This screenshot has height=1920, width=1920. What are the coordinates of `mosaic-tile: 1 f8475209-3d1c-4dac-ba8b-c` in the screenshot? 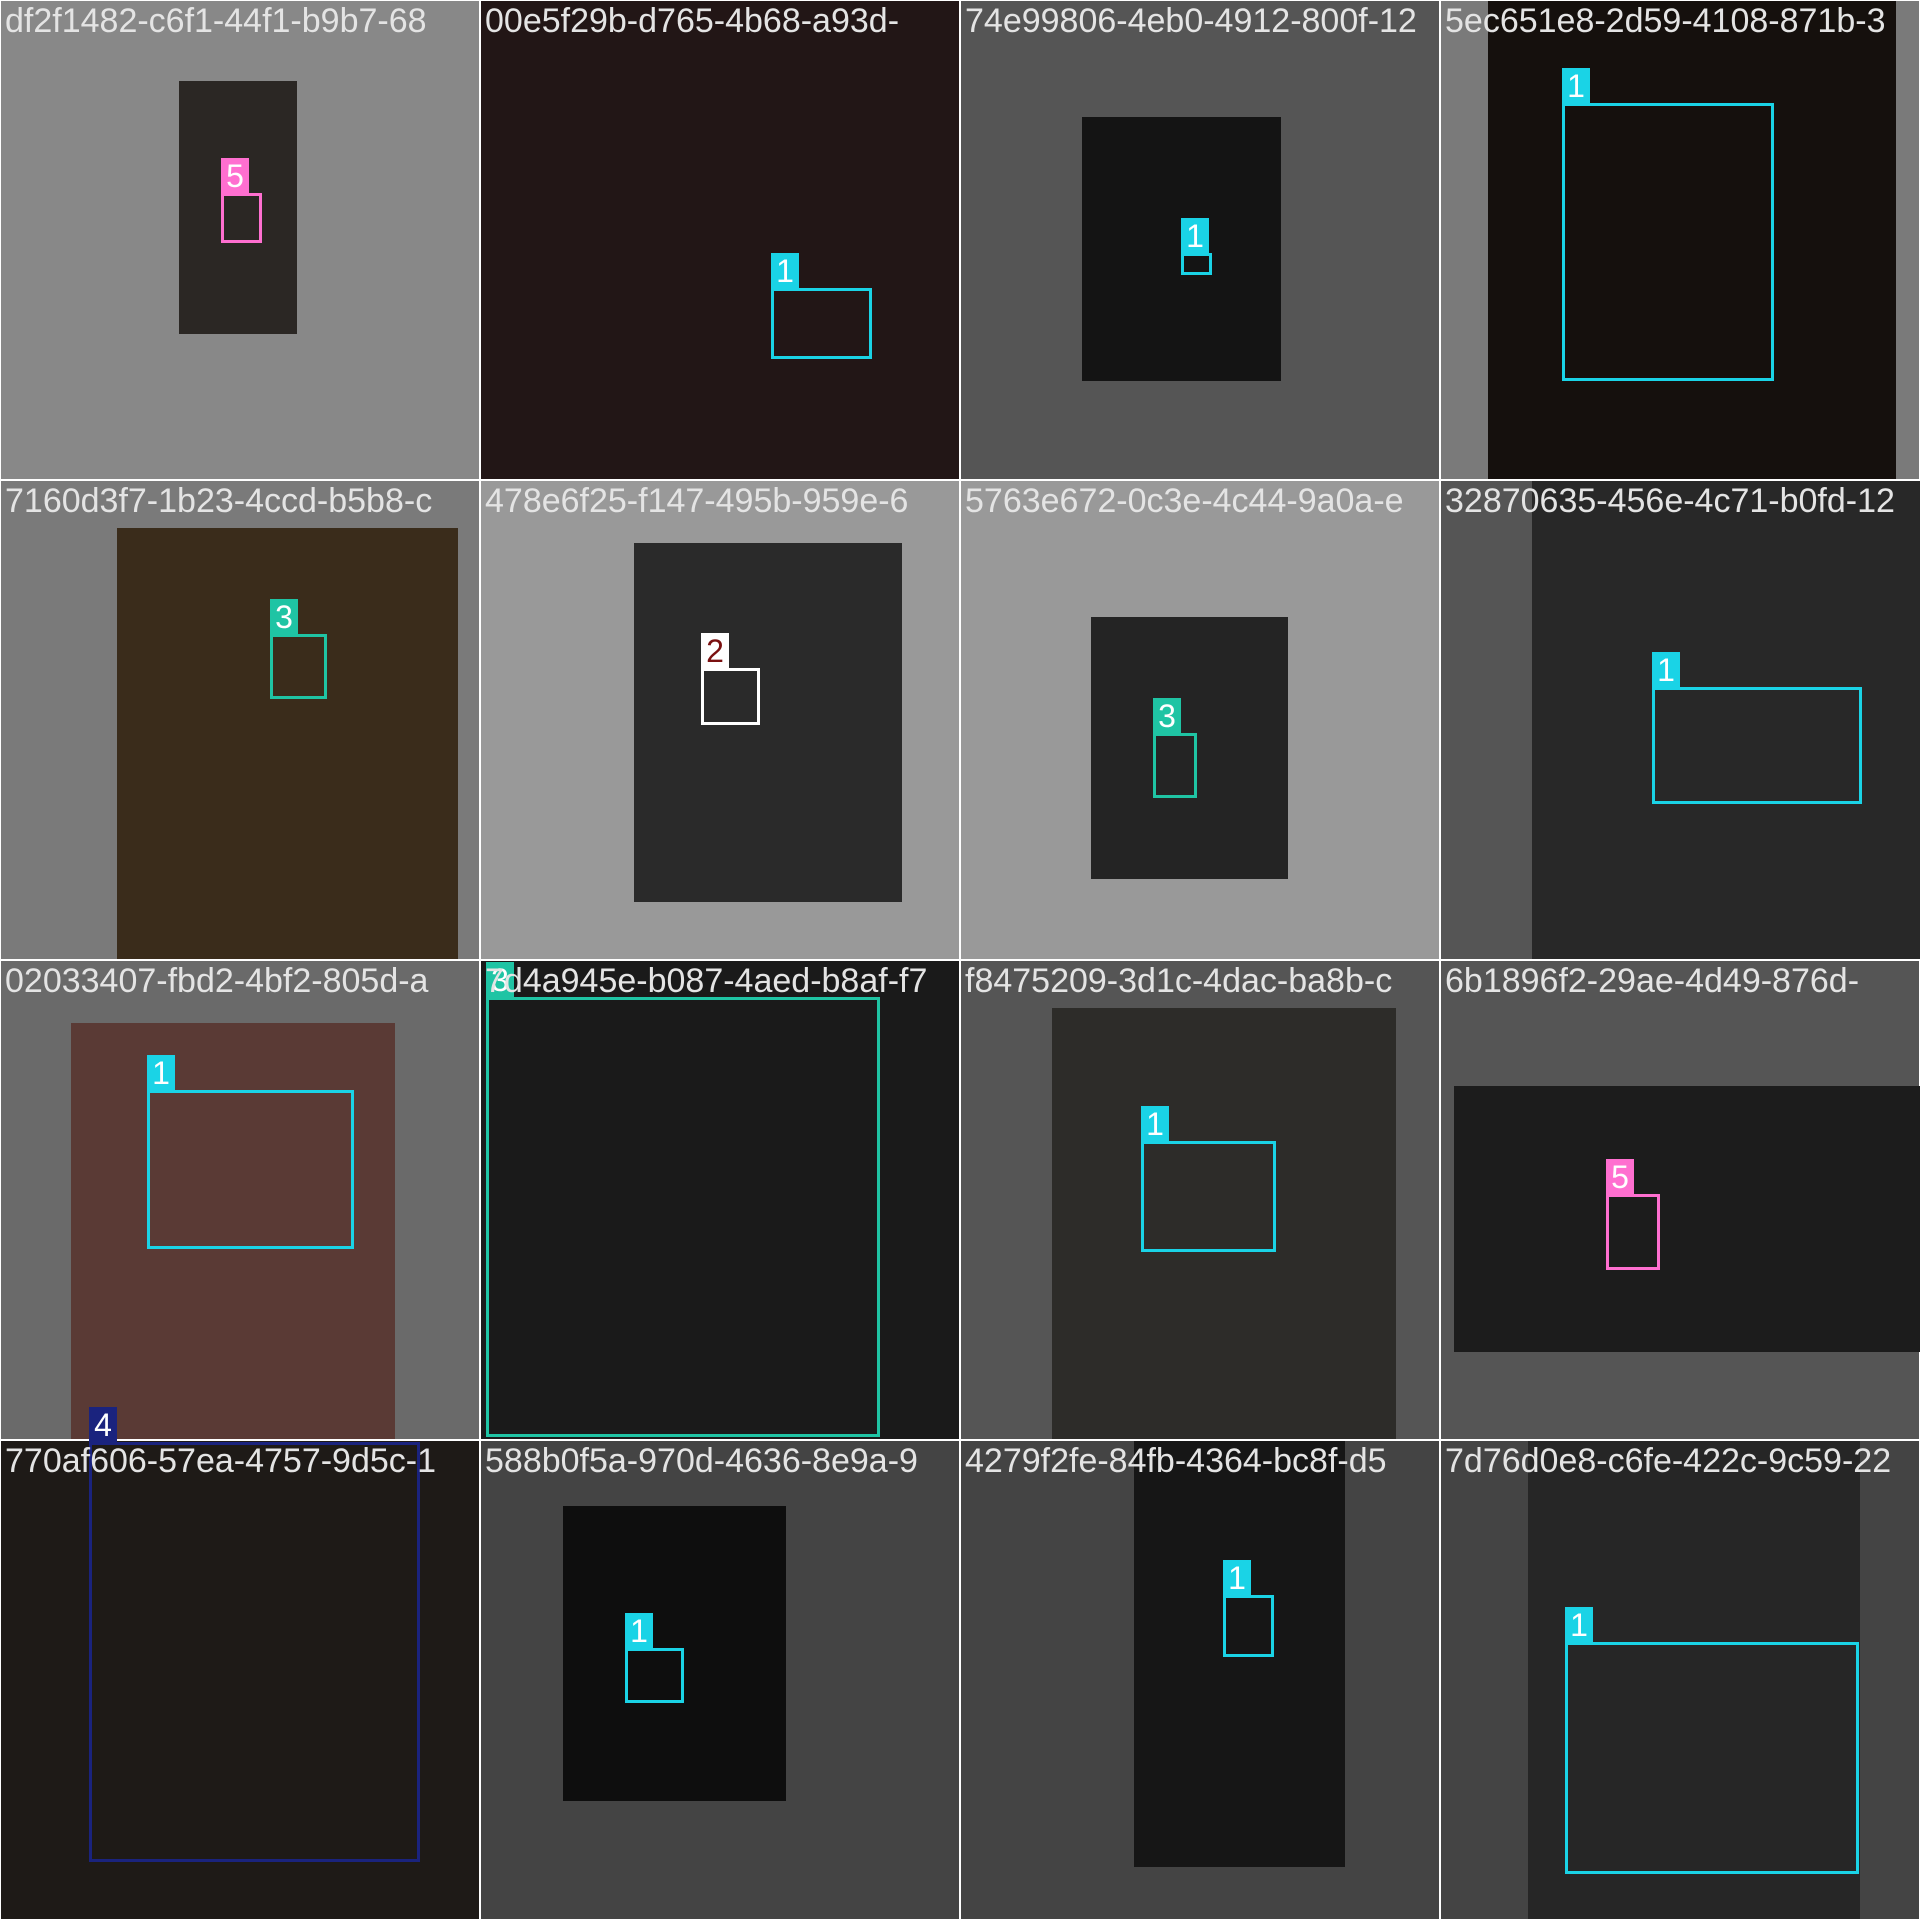 It's located at (1200, 1200).